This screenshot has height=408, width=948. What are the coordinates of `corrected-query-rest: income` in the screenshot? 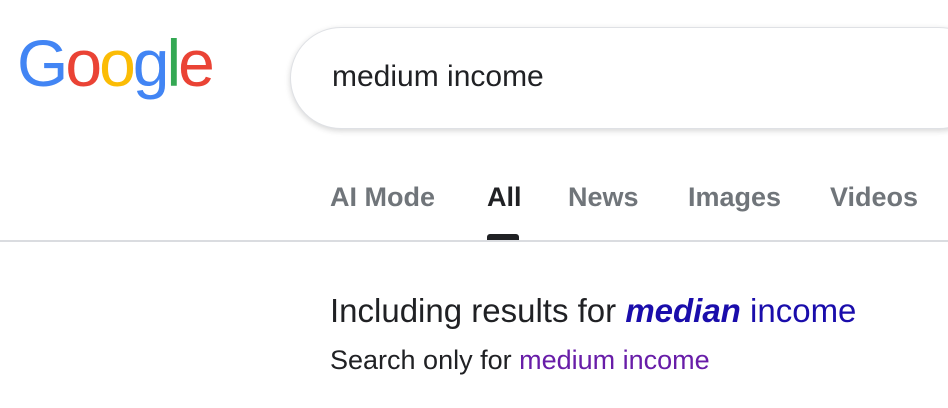 It's located at (798, 310).